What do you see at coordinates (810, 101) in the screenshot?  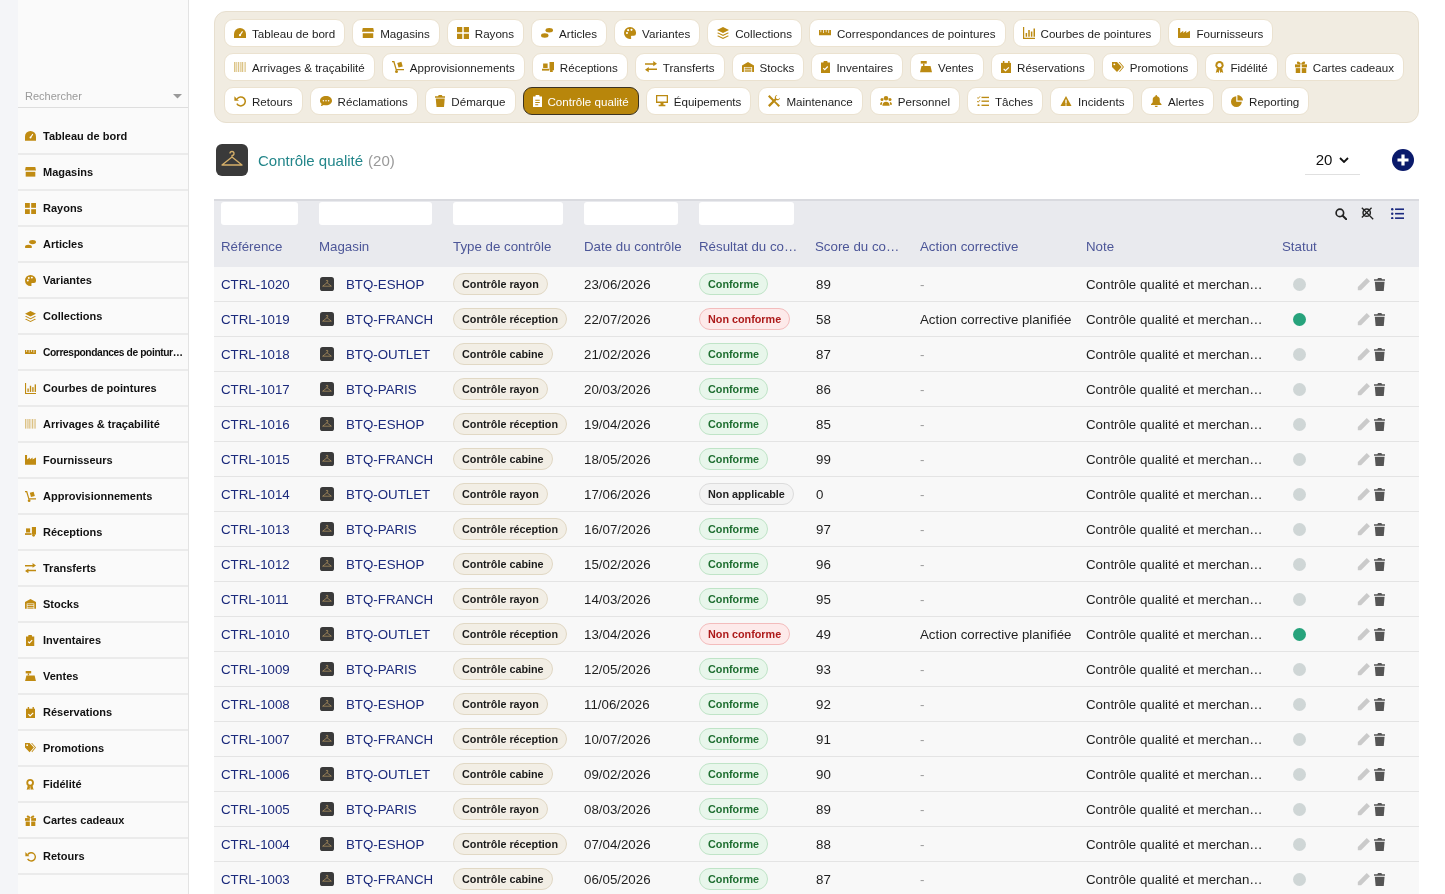 I see `nav-button: Maintenance` at bounding box center [810, 101].